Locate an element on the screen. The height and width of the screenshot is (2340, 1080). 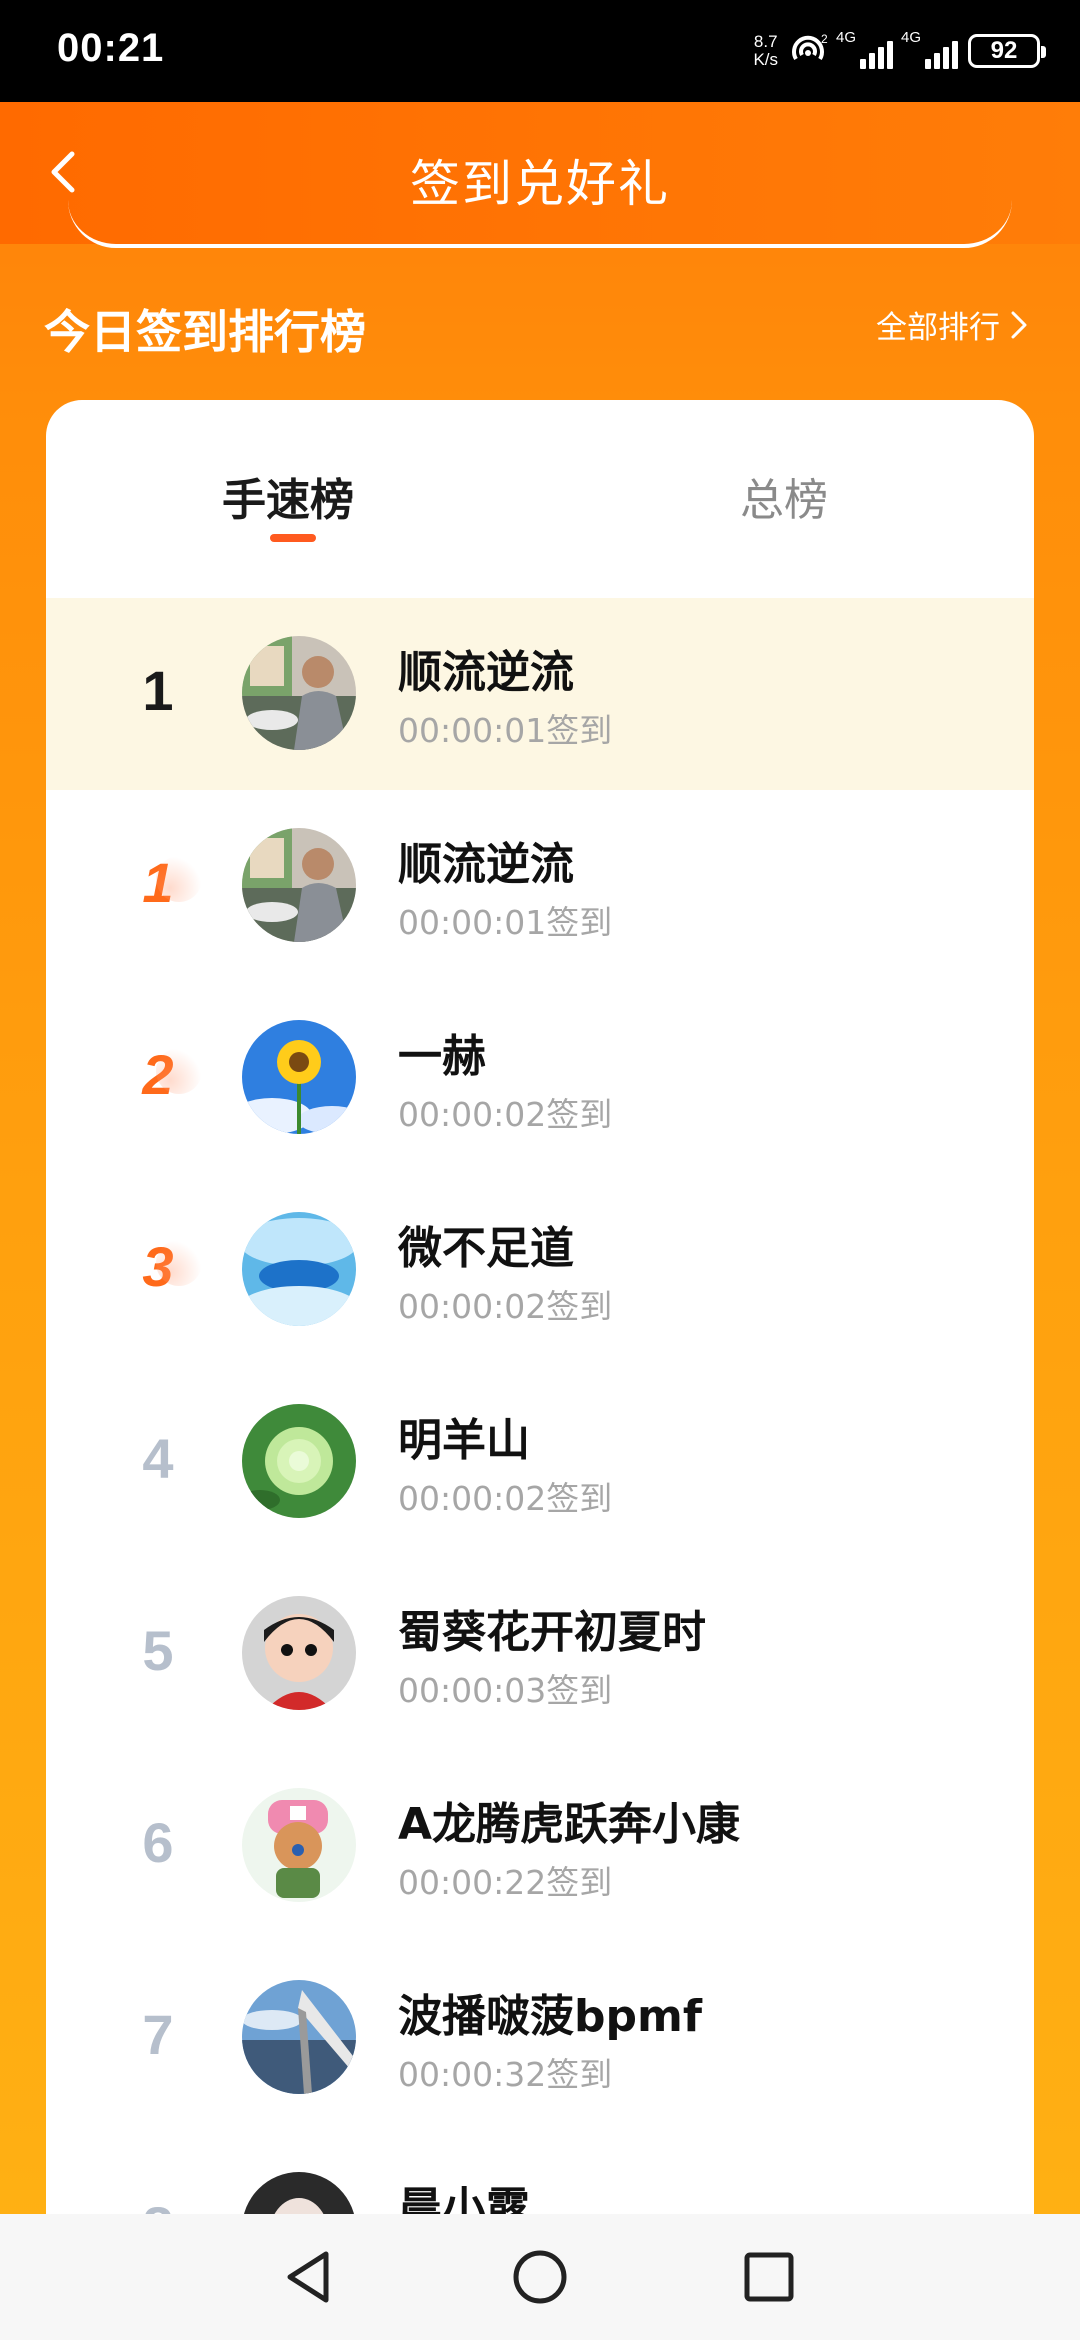
triangle-back-icon is located at coordinates (309, 2277).